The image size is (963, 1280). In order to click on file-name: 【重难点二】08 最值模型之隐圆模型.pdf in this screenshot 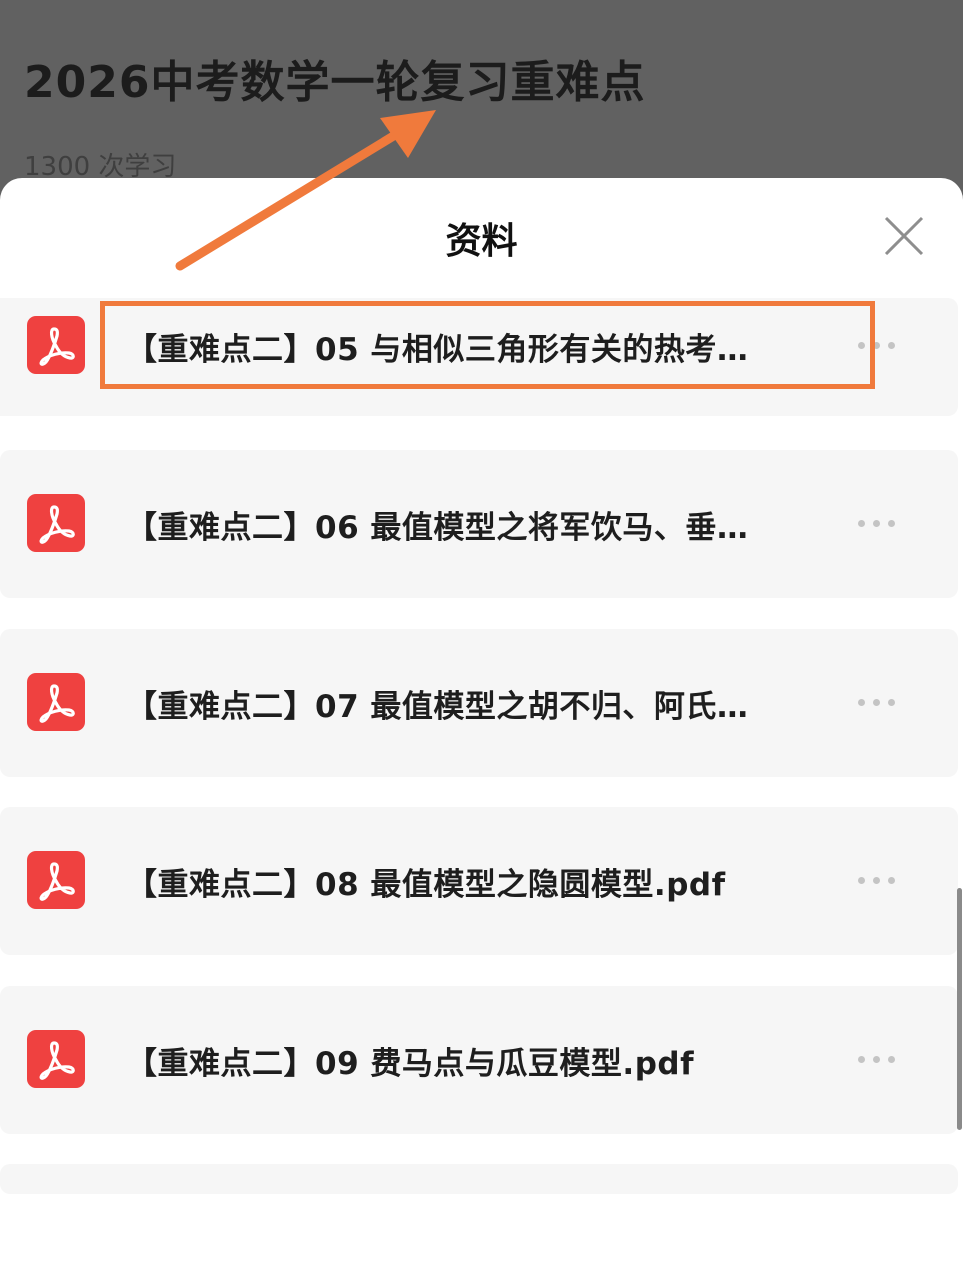, I will do `click(426, 885)`.